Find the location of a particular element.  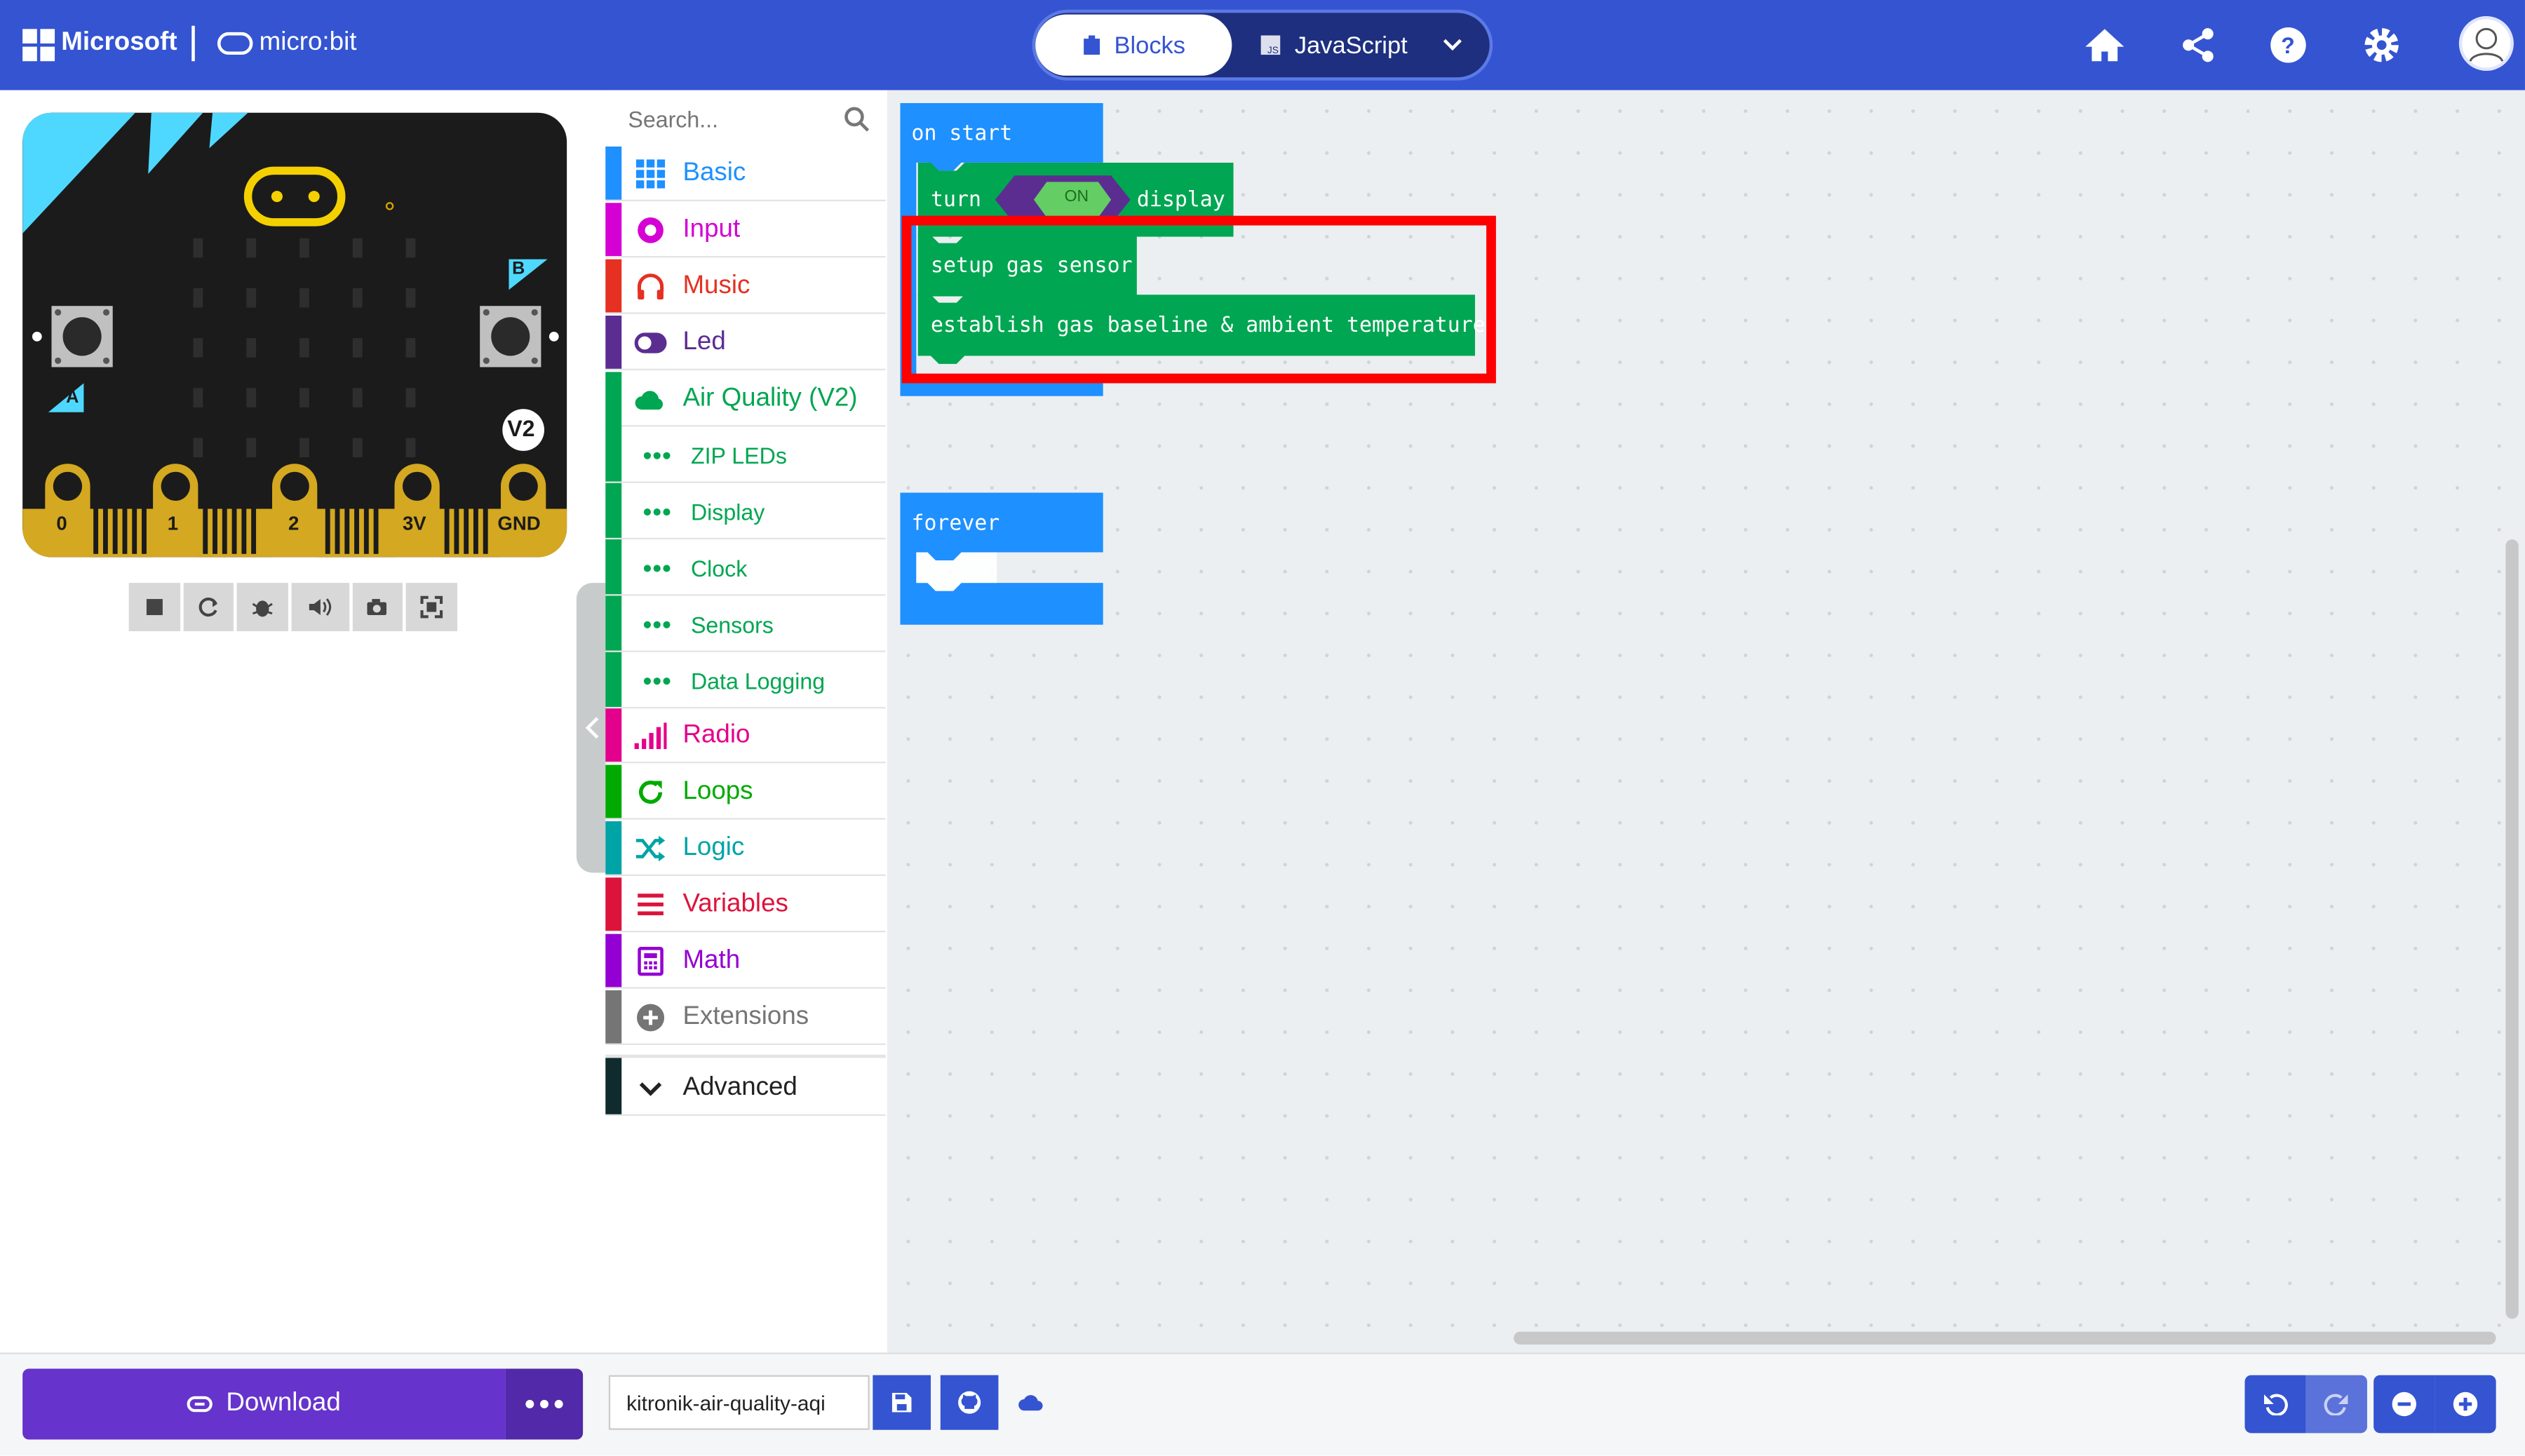

toolbox-category-advanced: Advanced is located at coordinates (745, 1085).